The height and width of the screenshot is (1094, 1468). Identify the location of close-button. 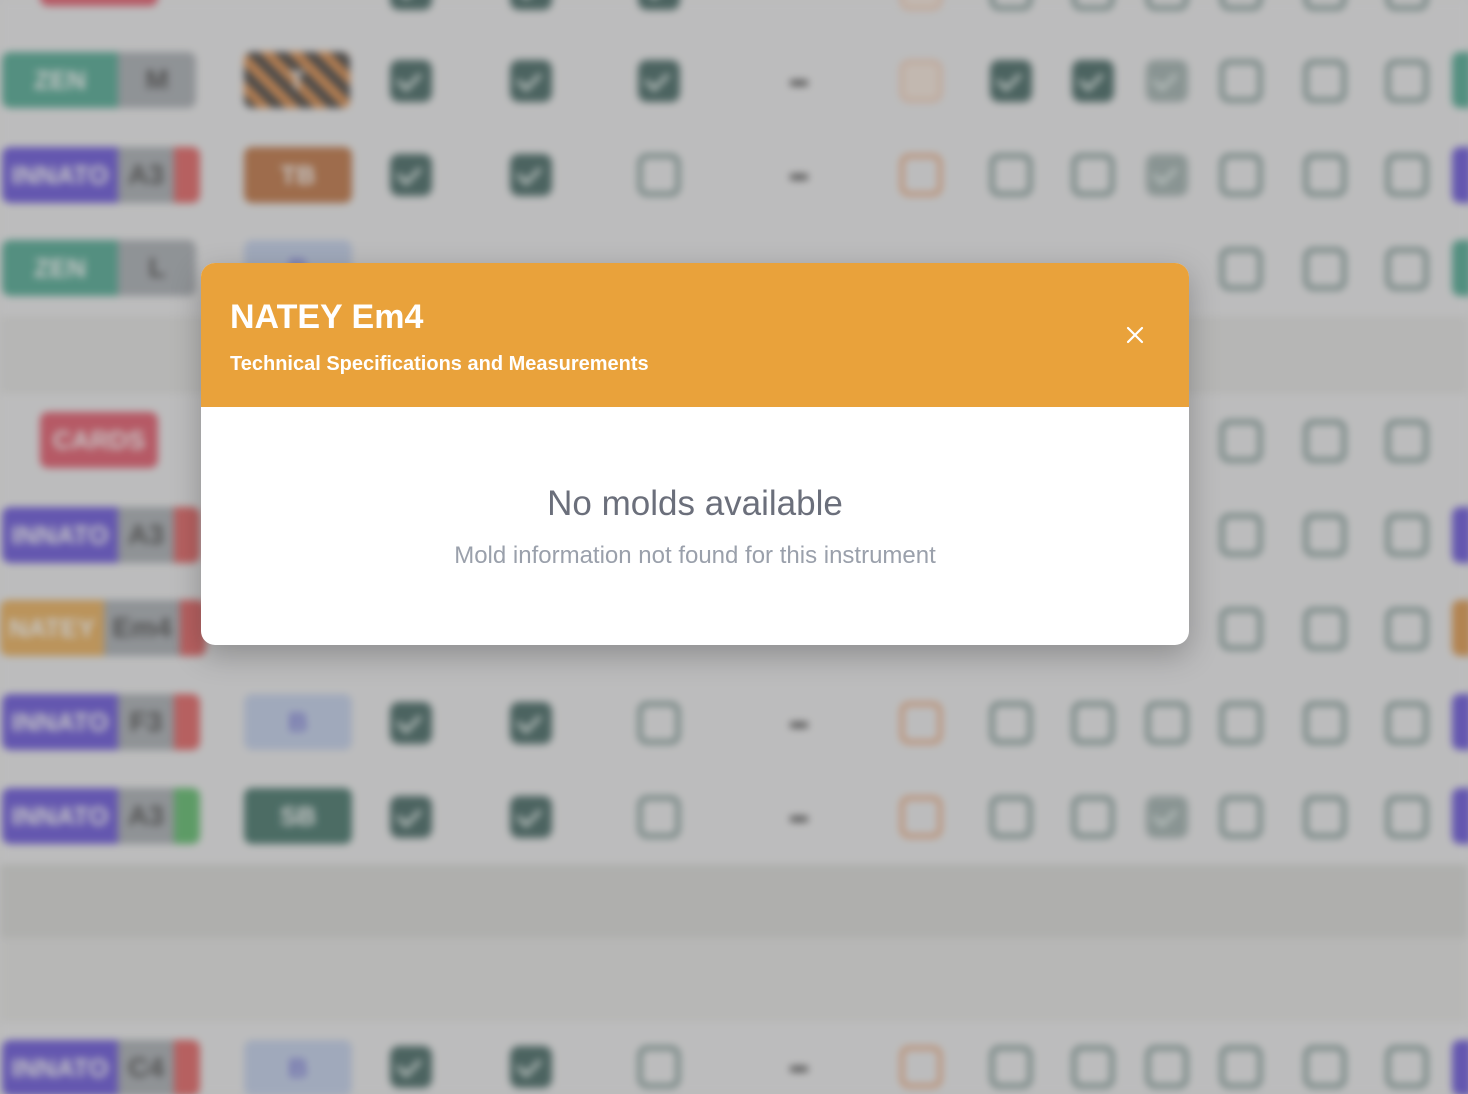
(1135, 335).